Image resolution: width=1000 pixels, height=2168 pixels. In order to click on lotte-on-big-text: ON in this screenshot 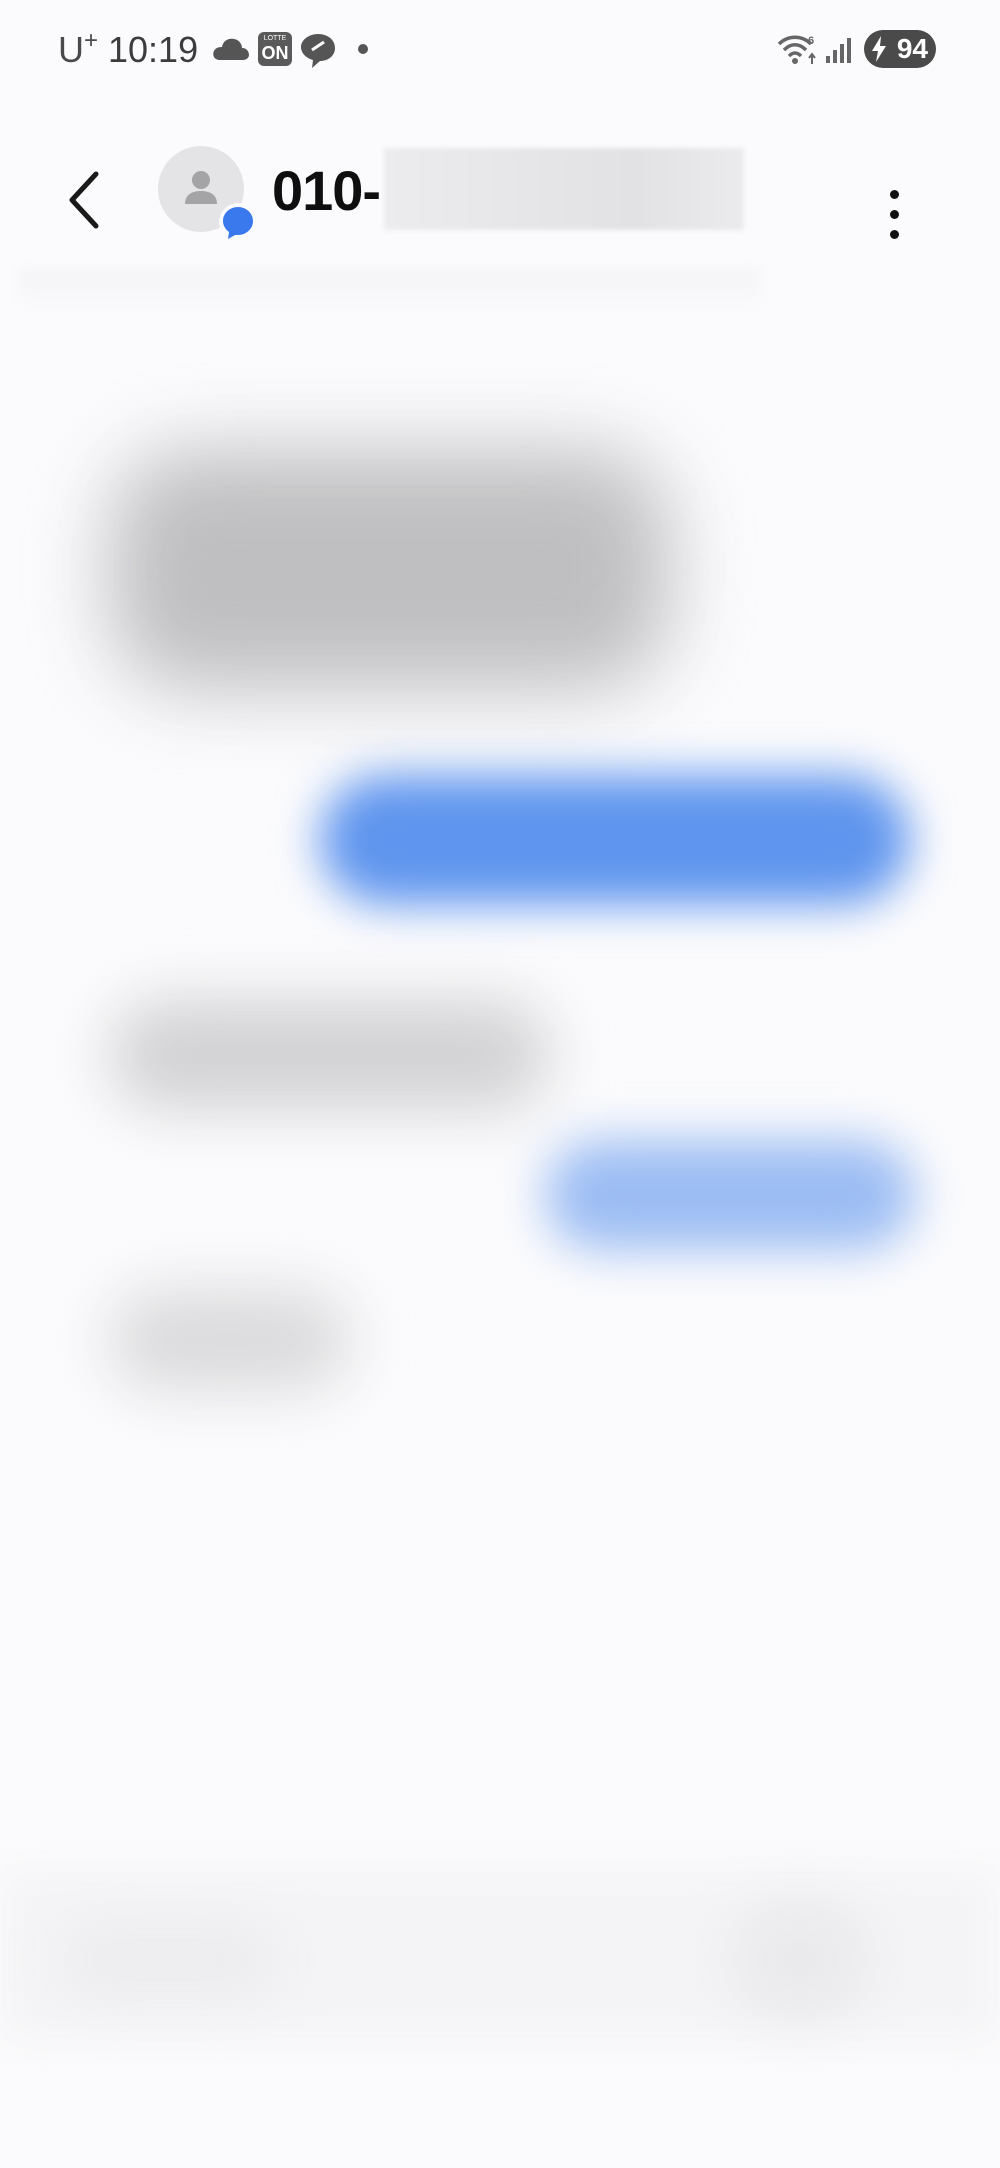, I will do `click(275, 53)`.